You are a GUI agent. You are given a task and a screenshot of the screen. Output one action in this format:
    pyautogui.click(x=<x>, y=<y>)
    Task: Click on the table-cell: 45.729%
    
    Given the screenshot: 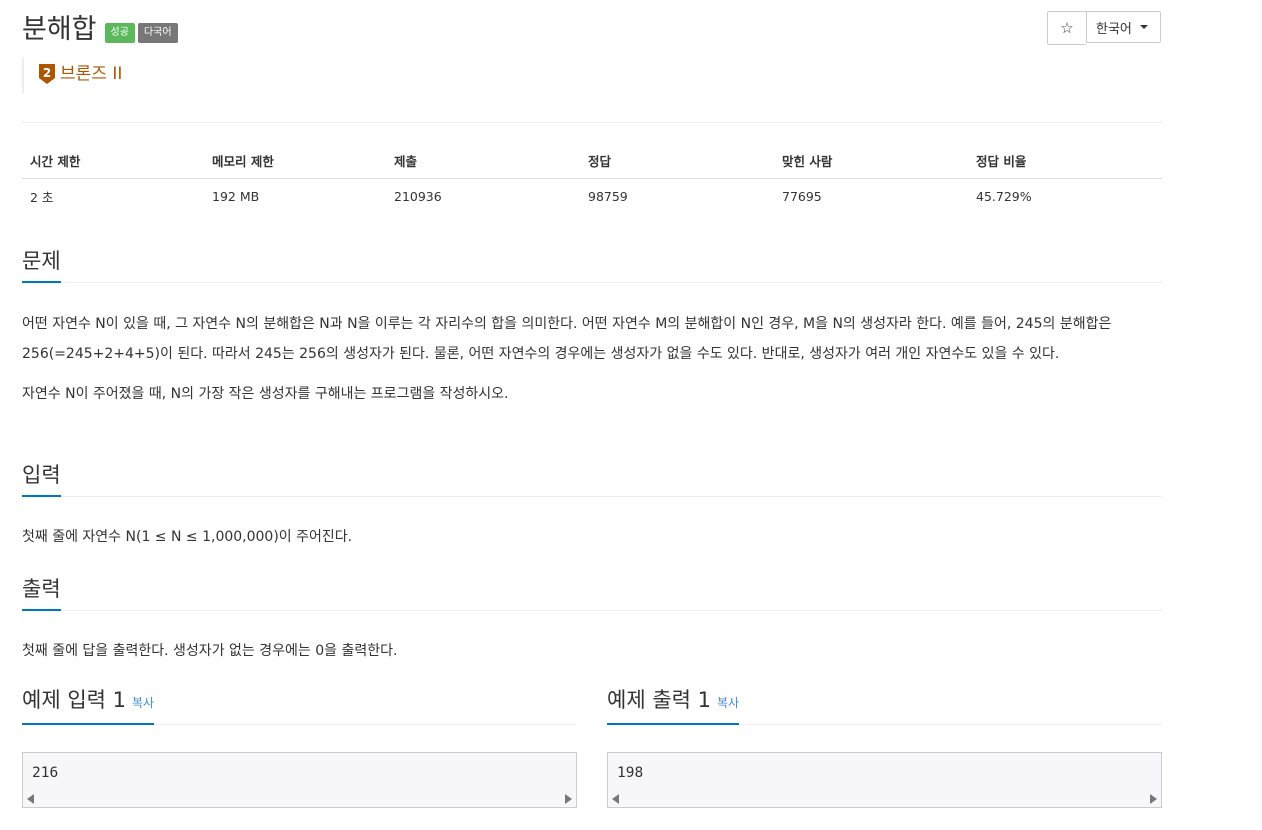 What is the action you would take?
    pyautogui.click(x=1004, y=196)
    